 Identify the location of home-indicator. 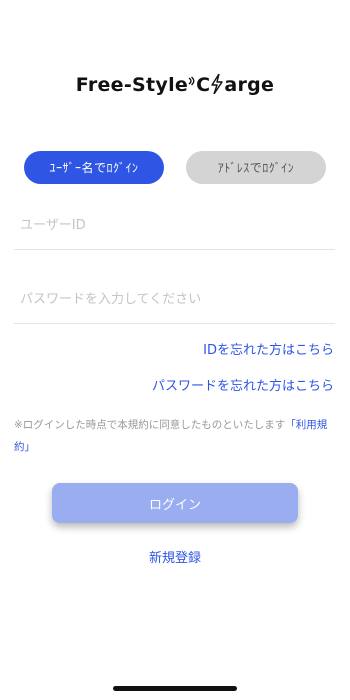
(175, 688).